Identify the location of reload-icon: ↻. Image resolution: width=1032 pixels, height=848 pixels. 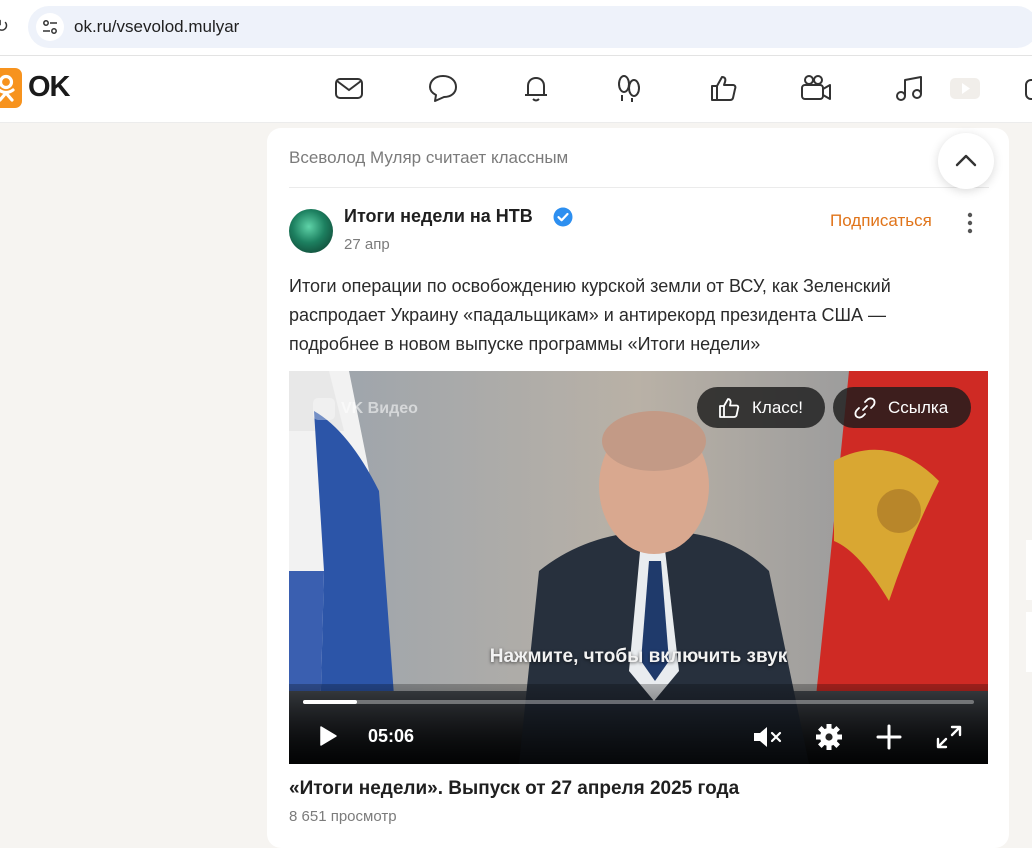
(4, 26).